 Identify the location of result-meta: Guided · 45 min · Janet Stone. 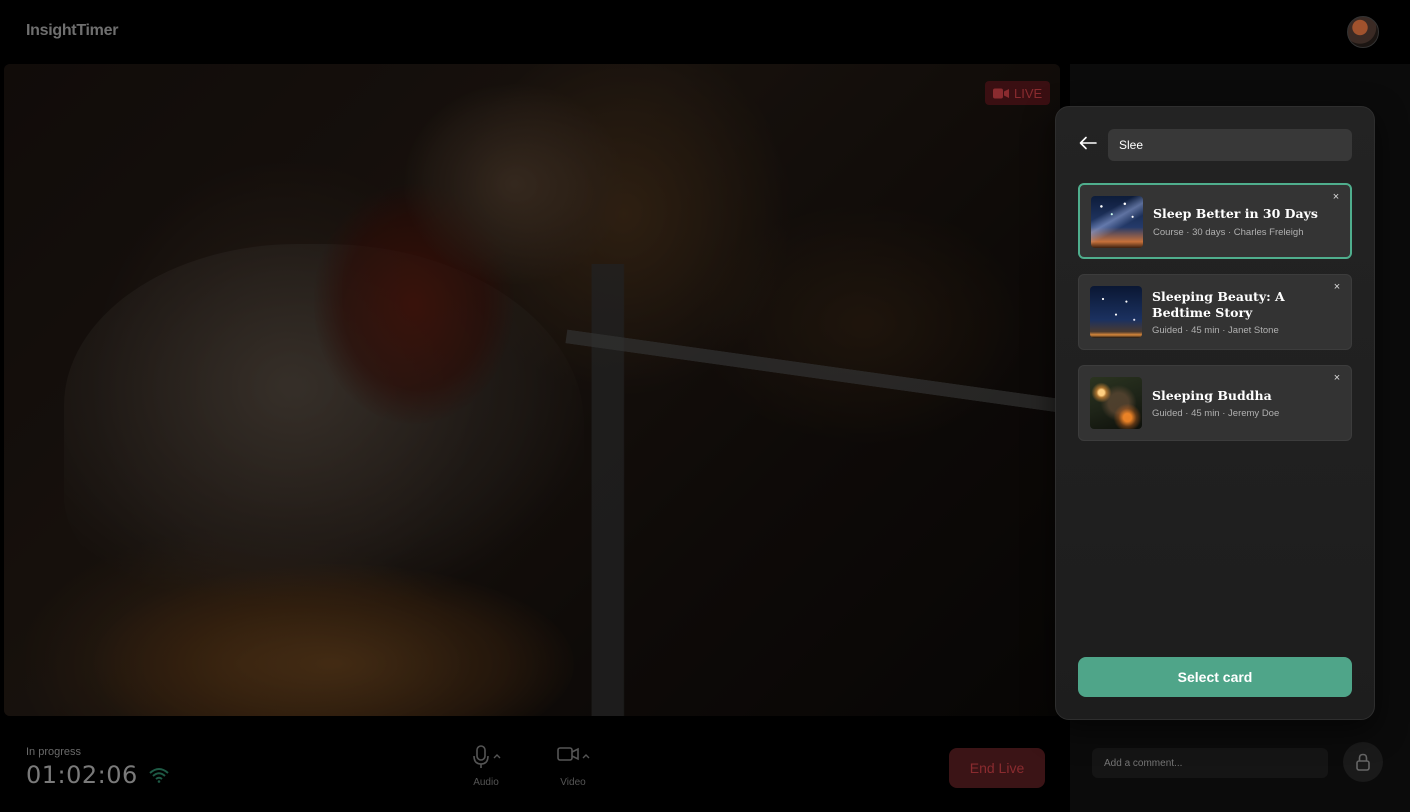
(1215, 330).